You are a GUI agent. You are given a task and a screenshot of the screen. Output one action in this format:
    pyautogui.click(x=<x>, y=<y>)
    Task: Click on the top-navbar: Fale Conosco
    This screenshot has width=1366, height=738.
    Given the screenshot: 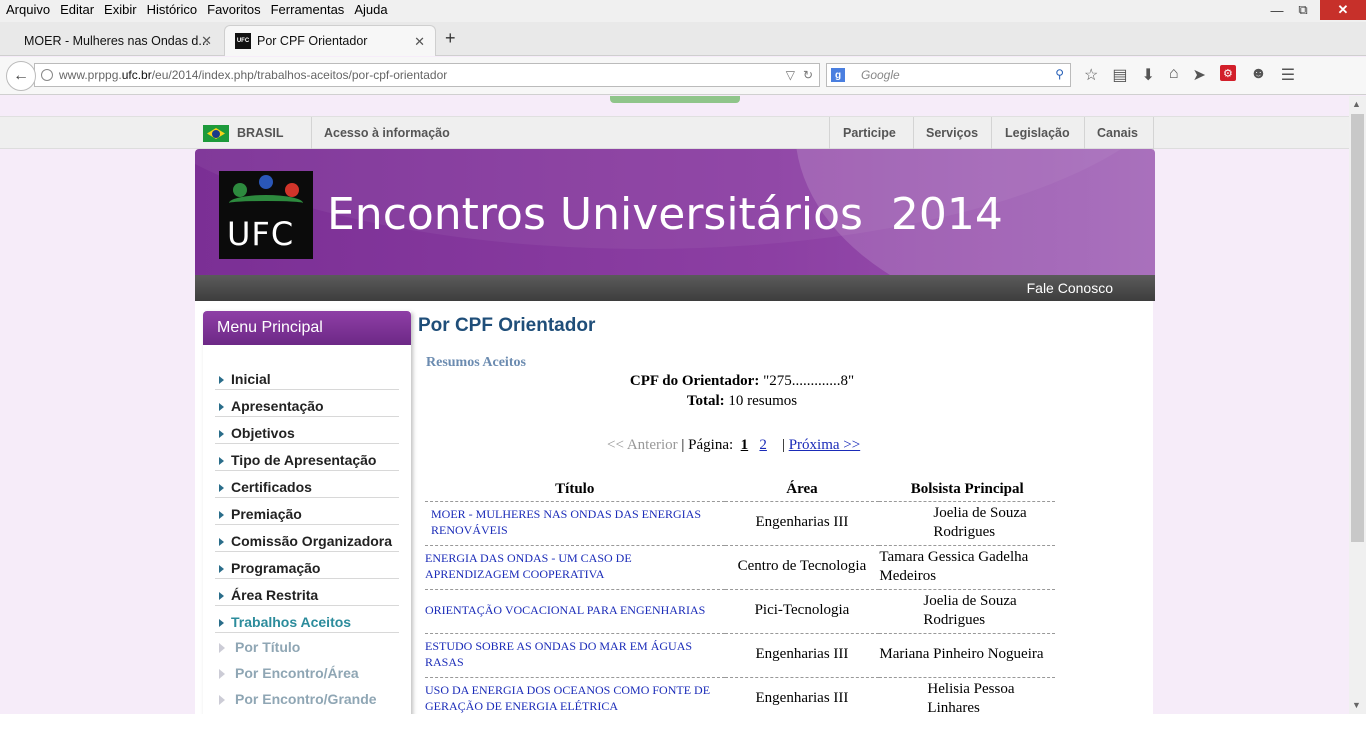 What is the action you would take?
    pyautogui.click(x=675, y=288)
    